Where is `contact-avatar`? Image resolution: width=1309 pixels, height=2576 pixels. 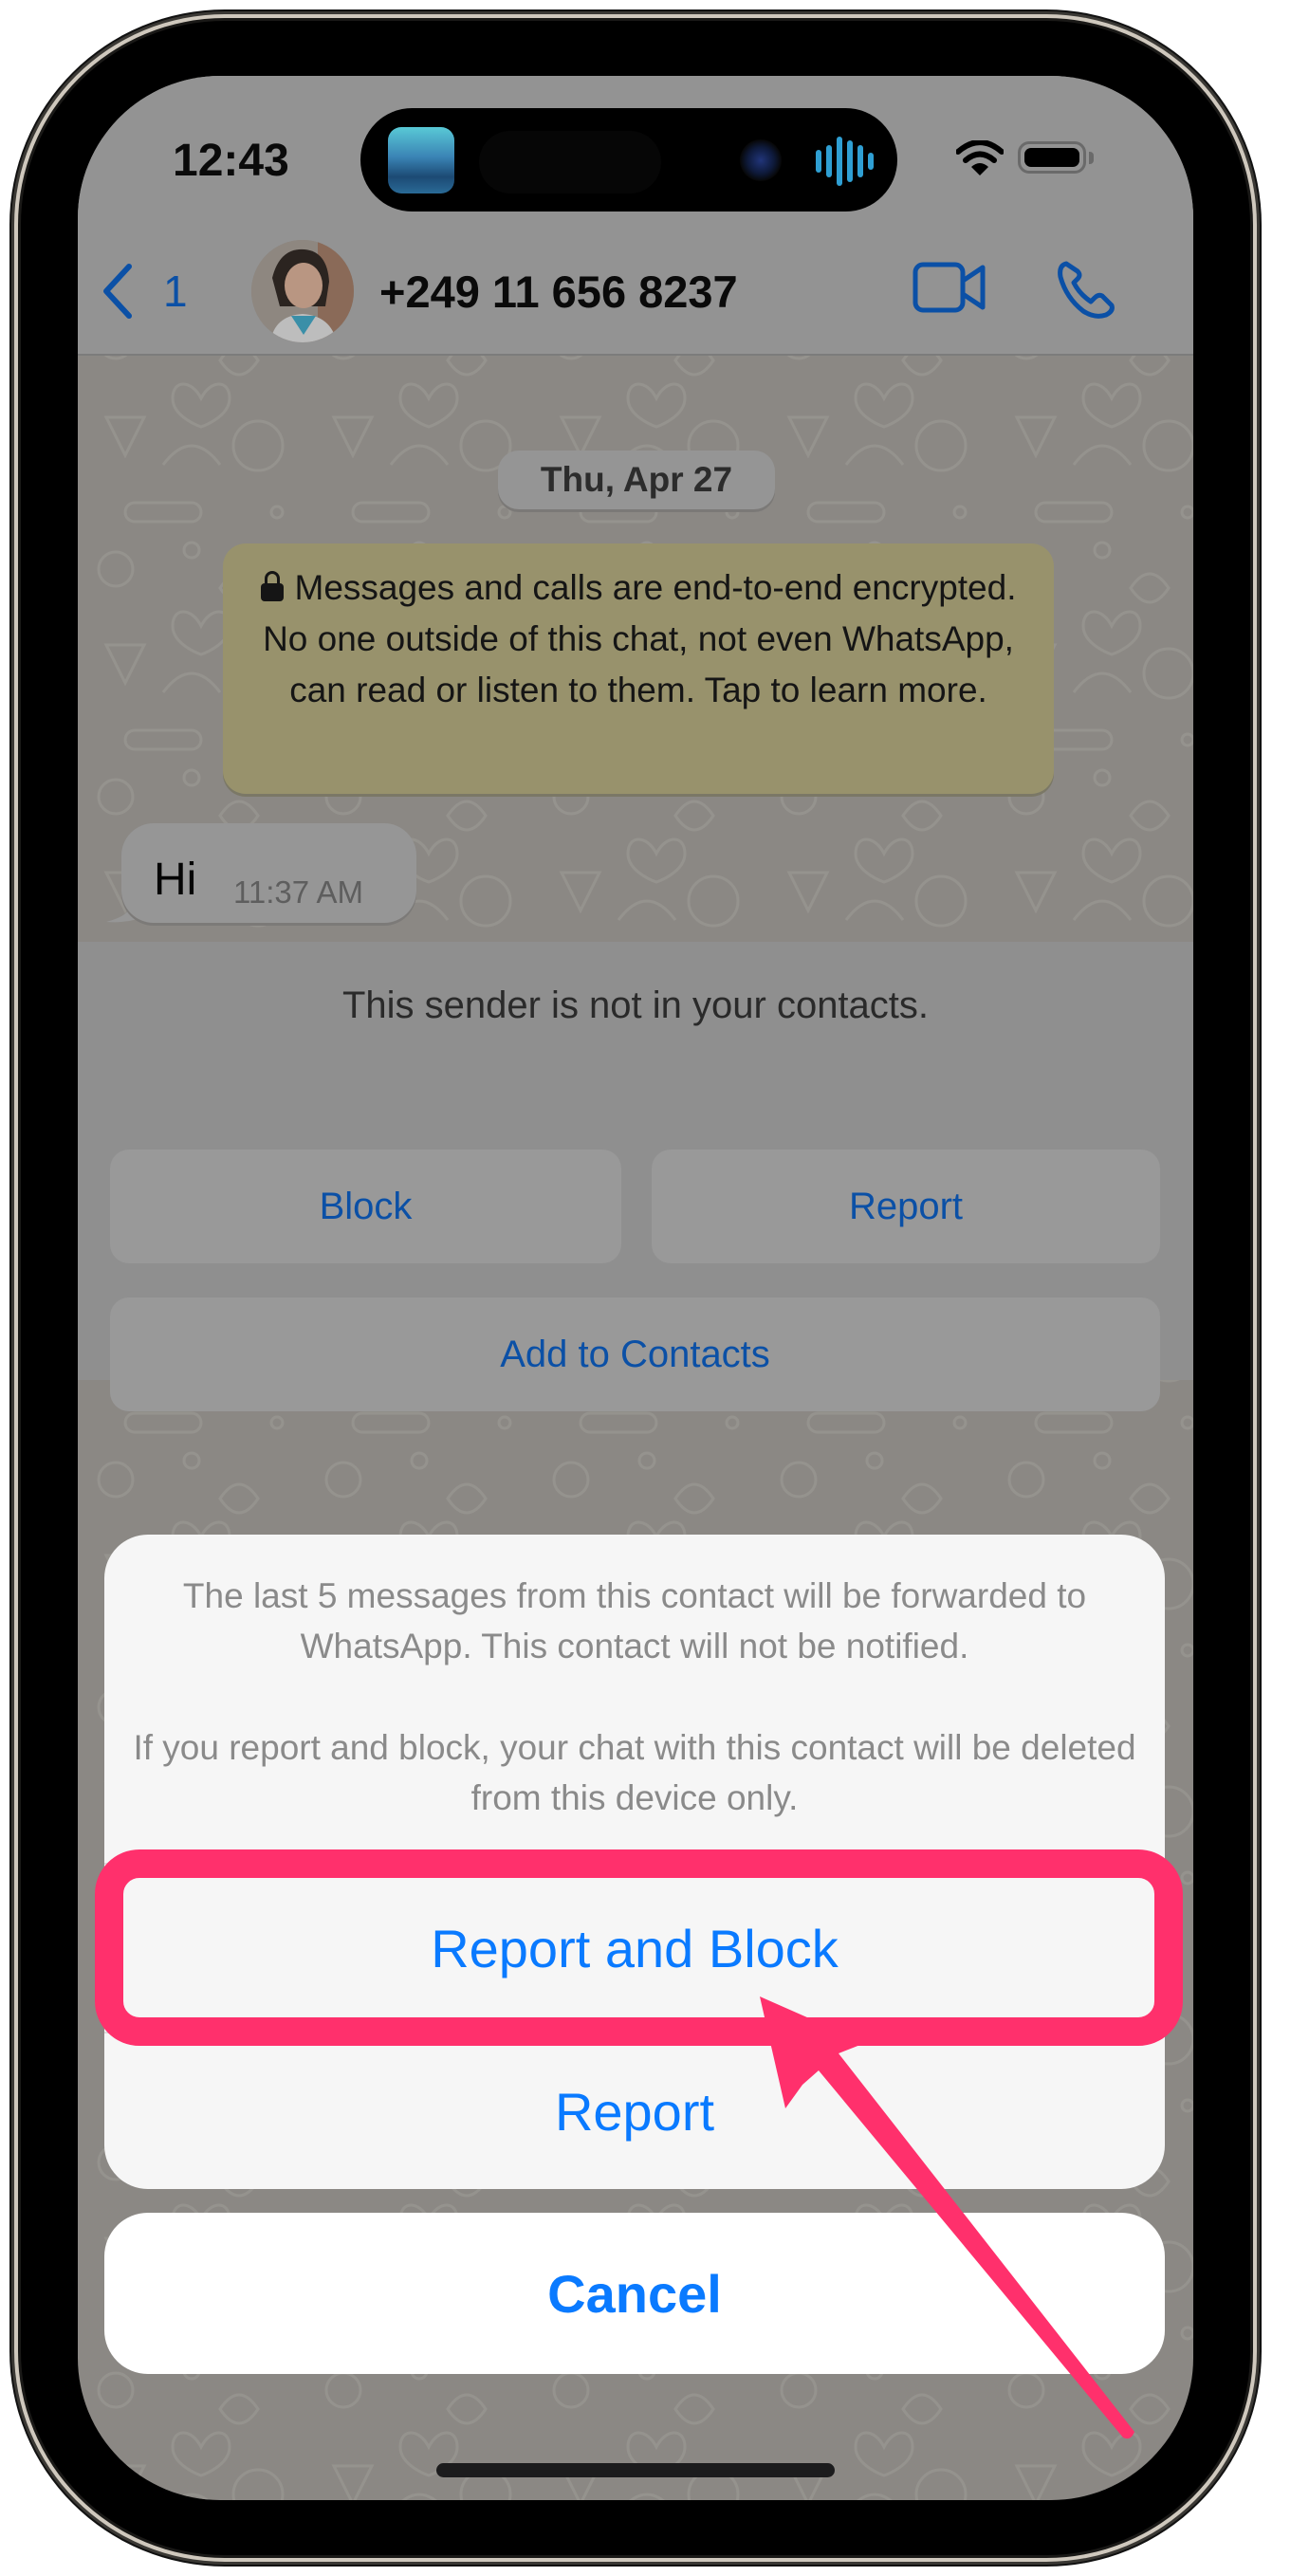
contact-avatar is located at coordinates (302, 291).